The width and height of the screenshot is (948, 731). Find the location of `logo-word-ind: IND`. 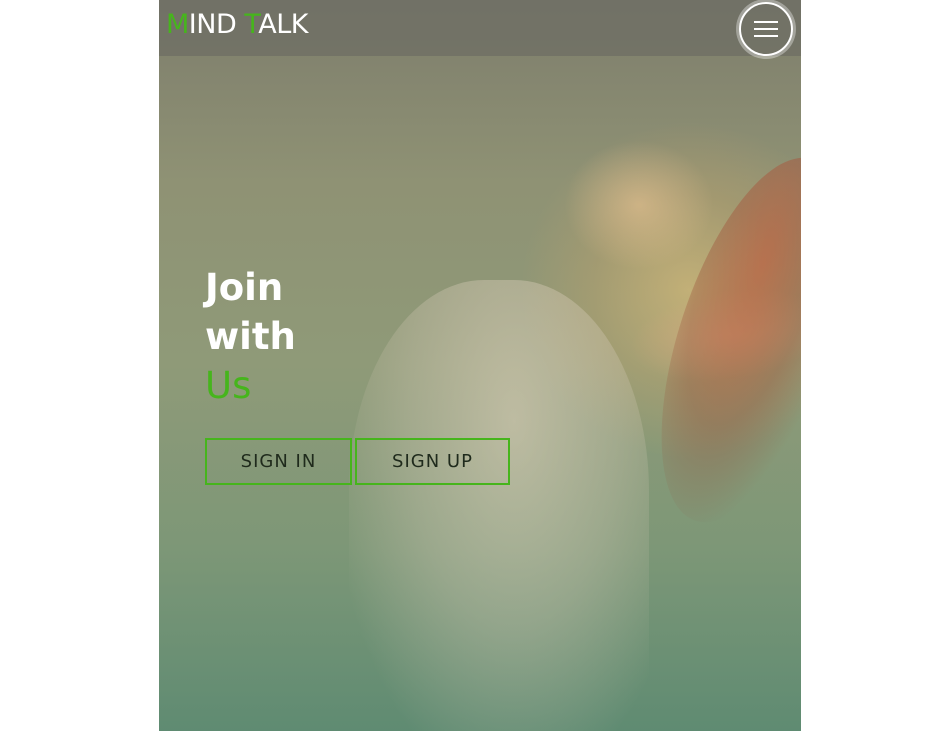

logo-word-ind: IND is located at coordinates (216, 24).